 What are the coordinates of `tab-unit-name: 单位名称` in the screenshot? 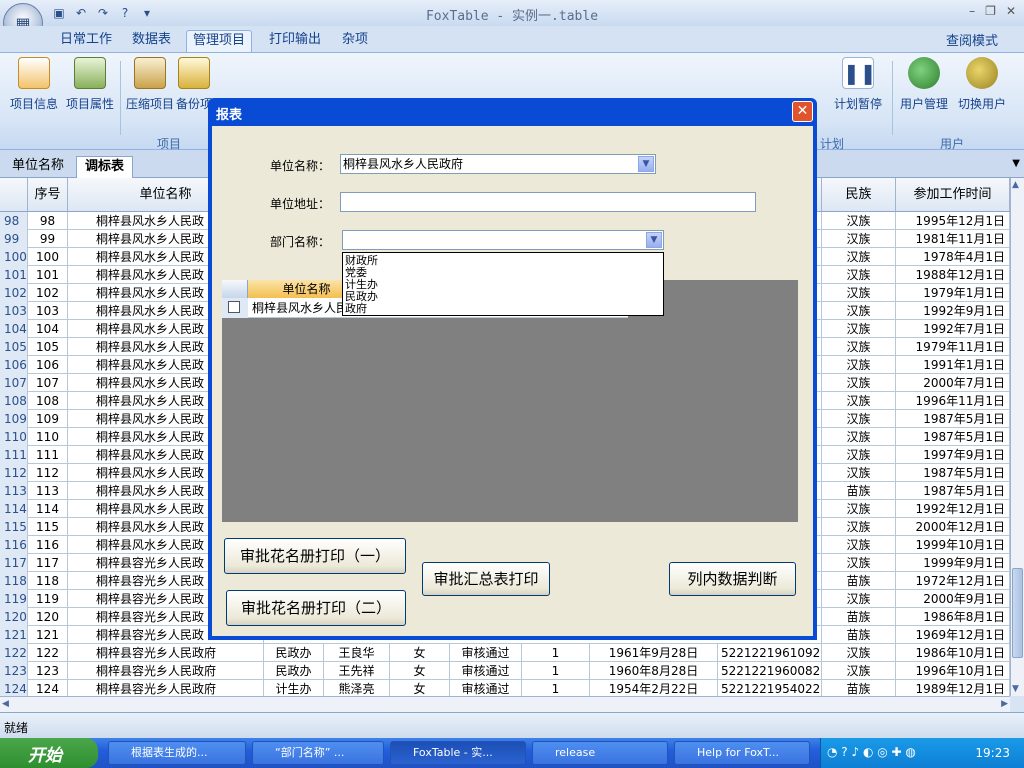 It's located at (38, 167).